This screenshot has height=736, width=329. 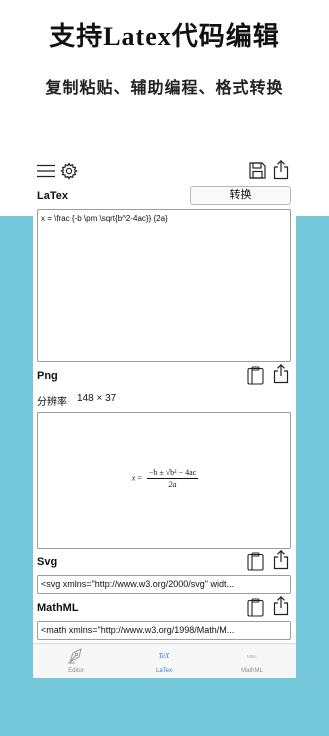 What do you see at coordinates (46, 171) in the screenshot?
I see `hamburger-menu-icon` at bounding box center [46, 171].